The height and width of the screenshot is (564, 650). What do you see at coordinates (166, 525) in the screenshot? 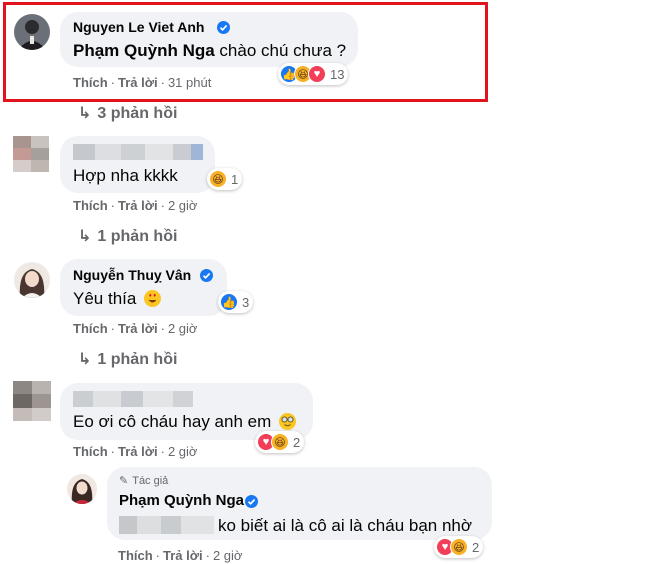
I see `blurred-mention` at bounding box center [166, 525].